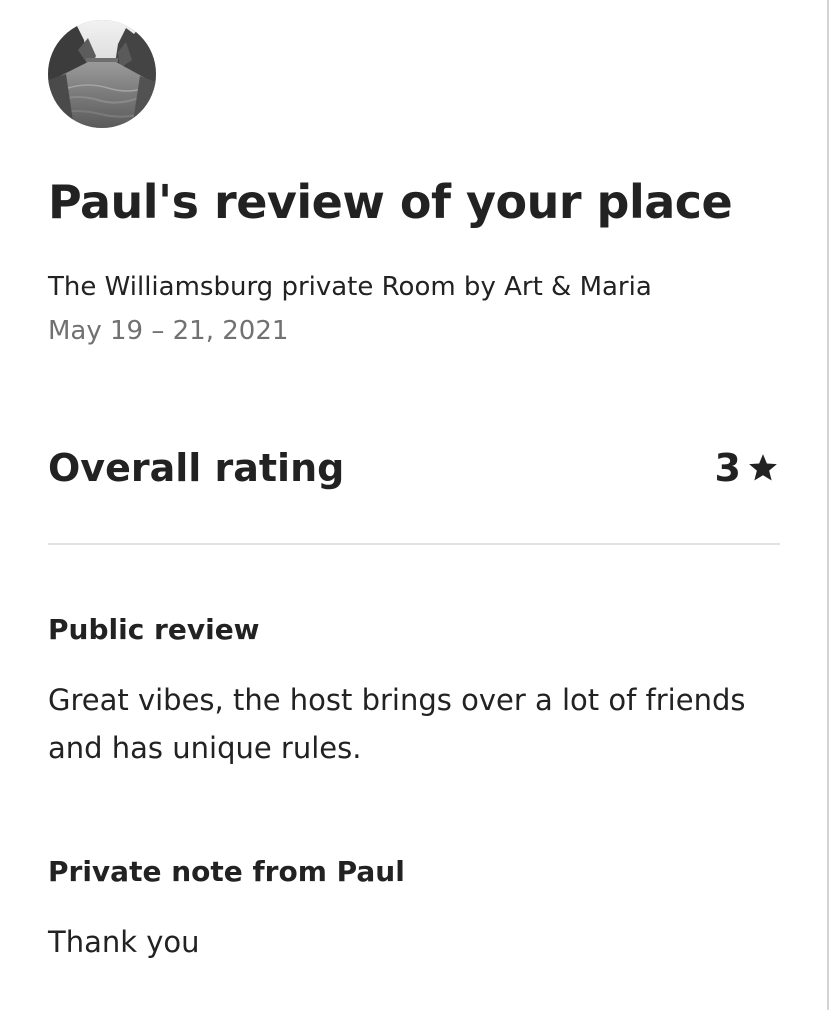 Image resolution: width=829 pixels, height=1010 pixels. Describe the element at coordinates (102, 74) in the screenshot. I see `reviewer-avatar` at that location.